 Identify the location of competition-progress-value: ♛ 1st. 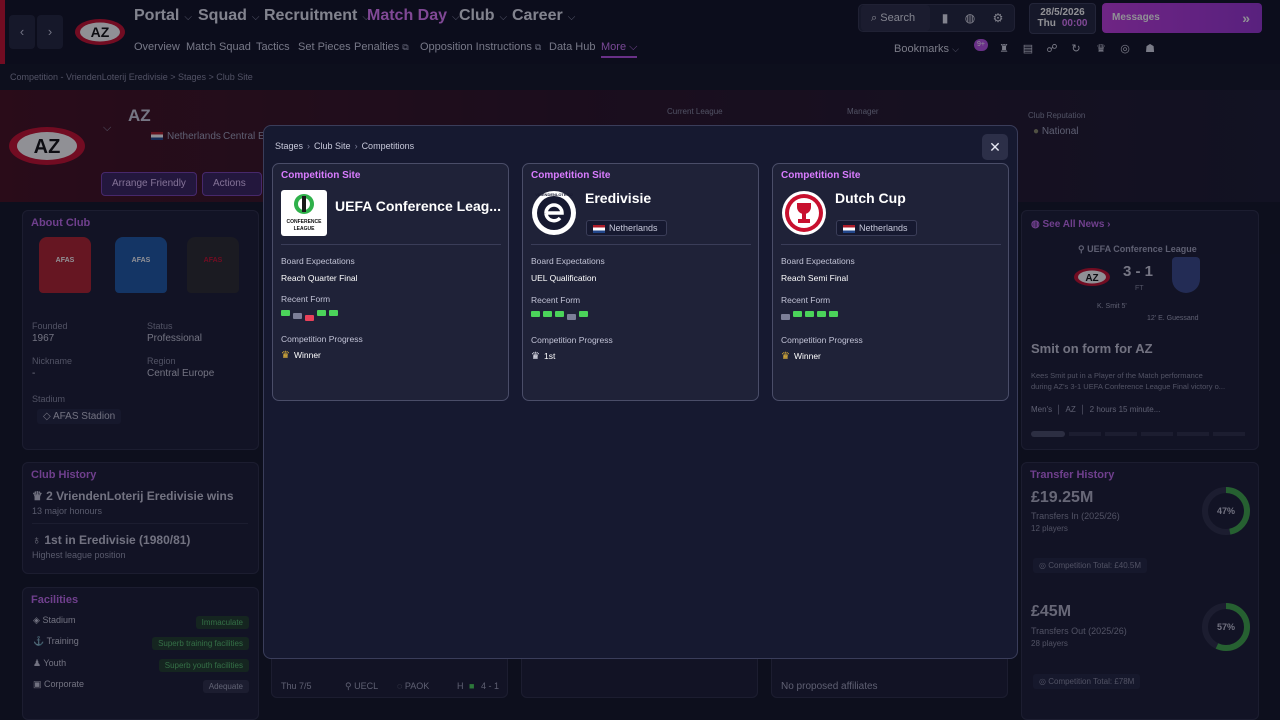
(543, 356).